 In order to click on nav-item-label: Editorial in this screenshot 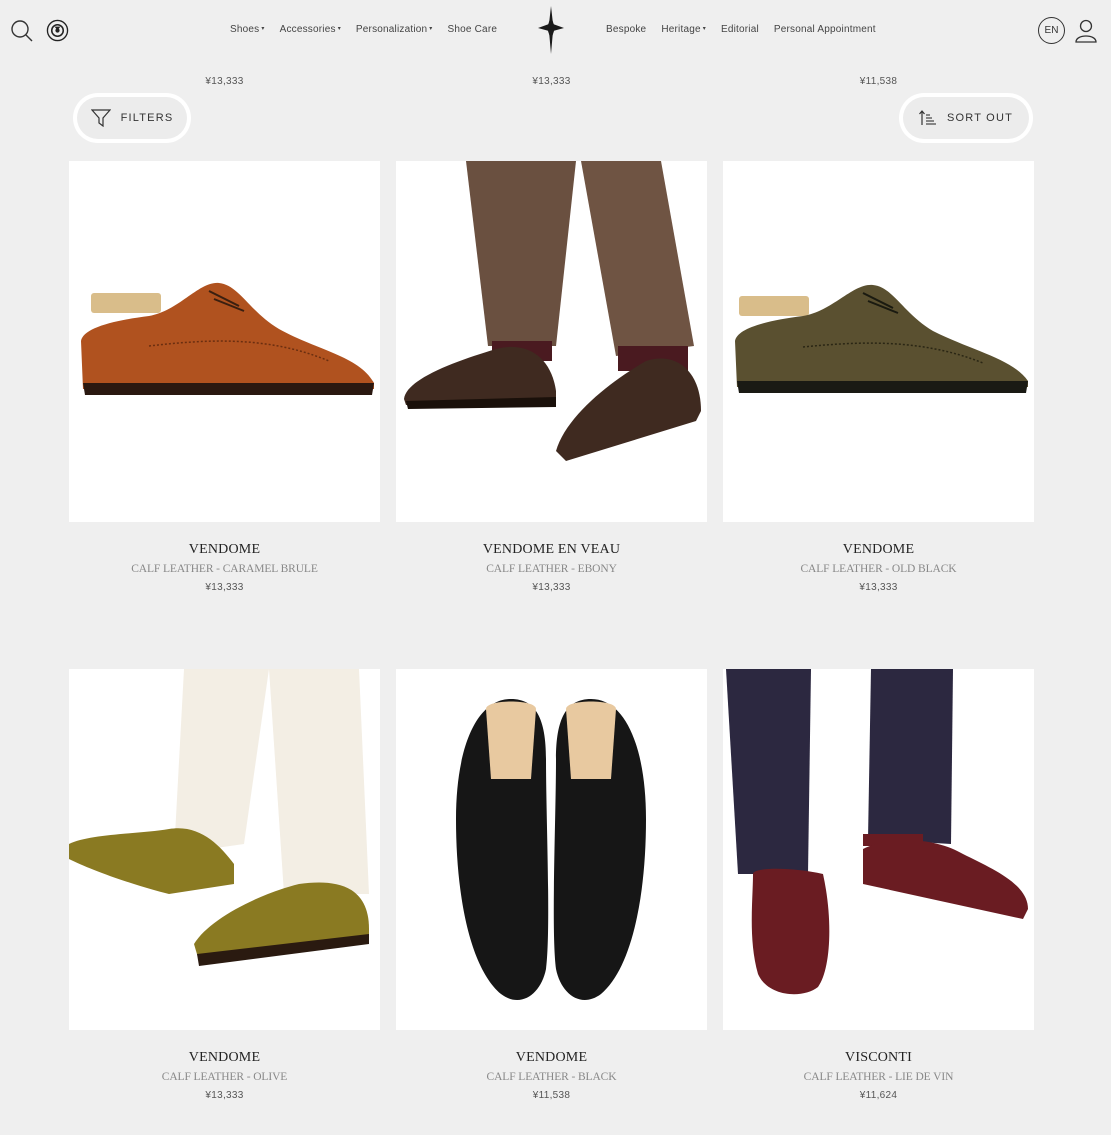, I will do `click(739, 29)`.